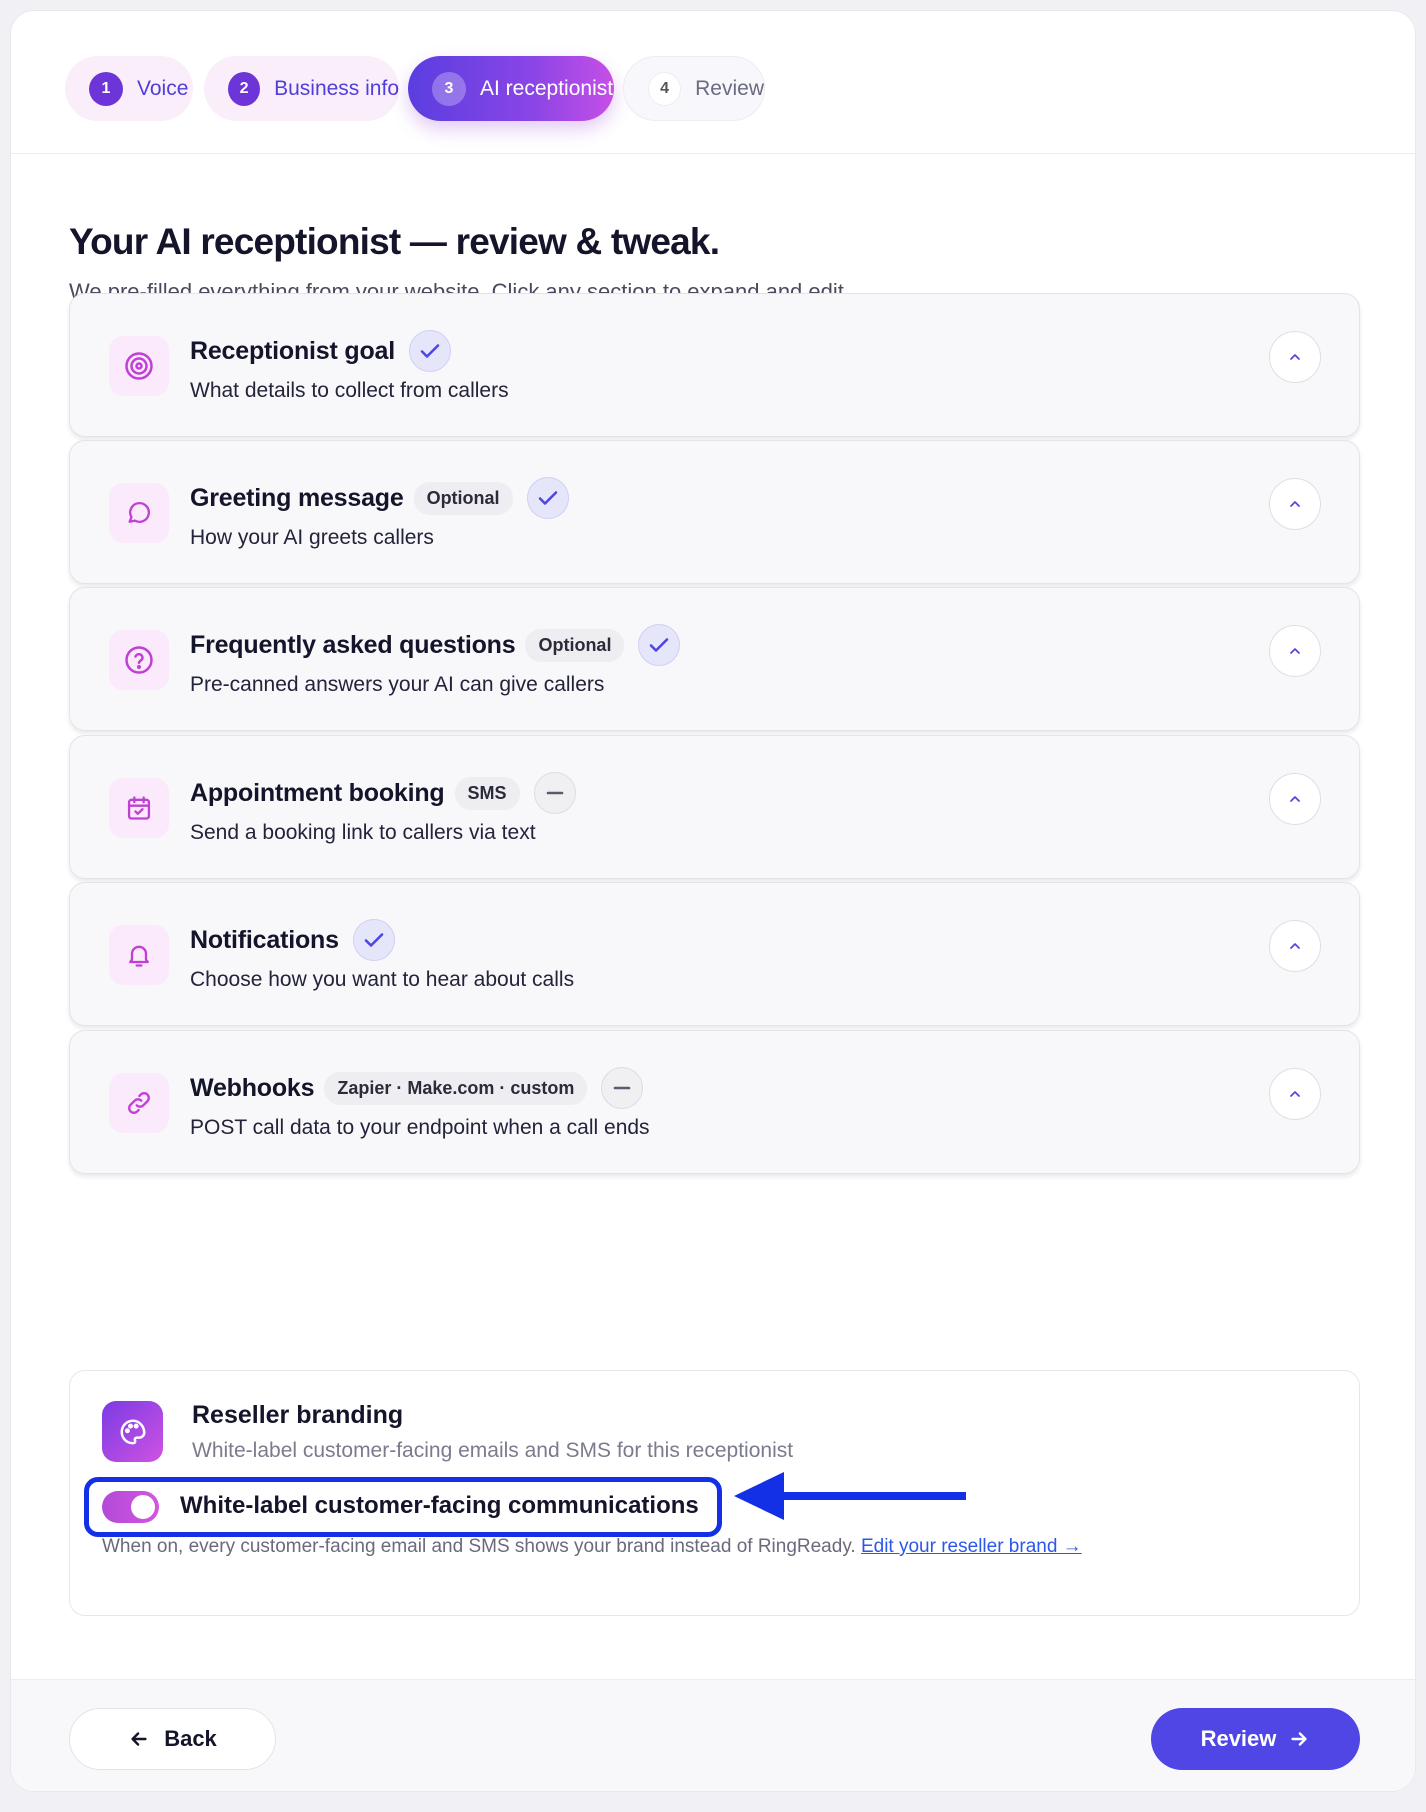 The height and width of the screenshot is (1812, 1426). What do you see at coordinates (971, 1546) in the screenshot?
I see `edit-reseller-brand-link: Edit your reseller brand →` at bounding box center [971, 1546].